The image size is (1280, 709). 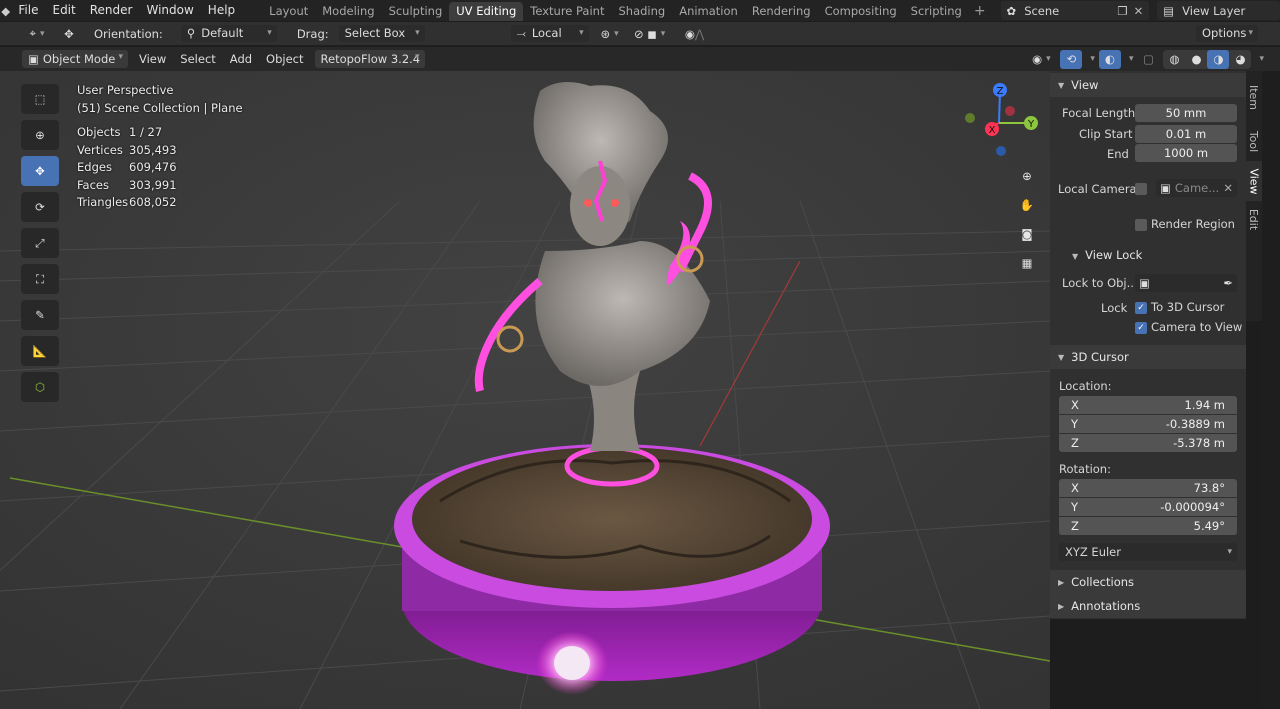 What do you see at coordinates (695, 33) in the screenshot?
I see `proportional-edit-icon: ◉ ⋀` at bounding box center [695, 33].